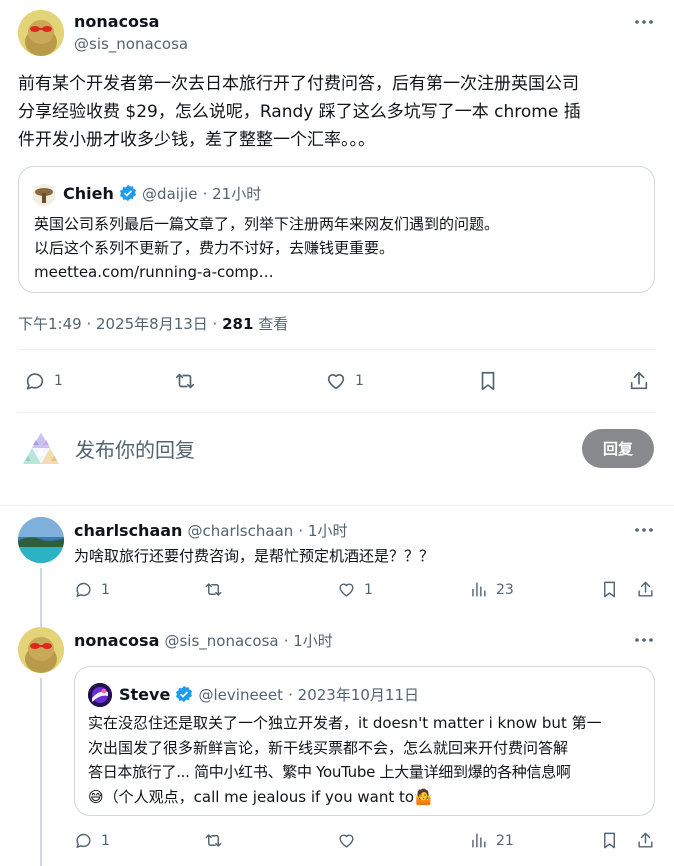 This screenshot has height=866, width=674. Describe the element at coordinates (308, 641) in the screenshot. I see `reply2-time: · 1小时` at that location.